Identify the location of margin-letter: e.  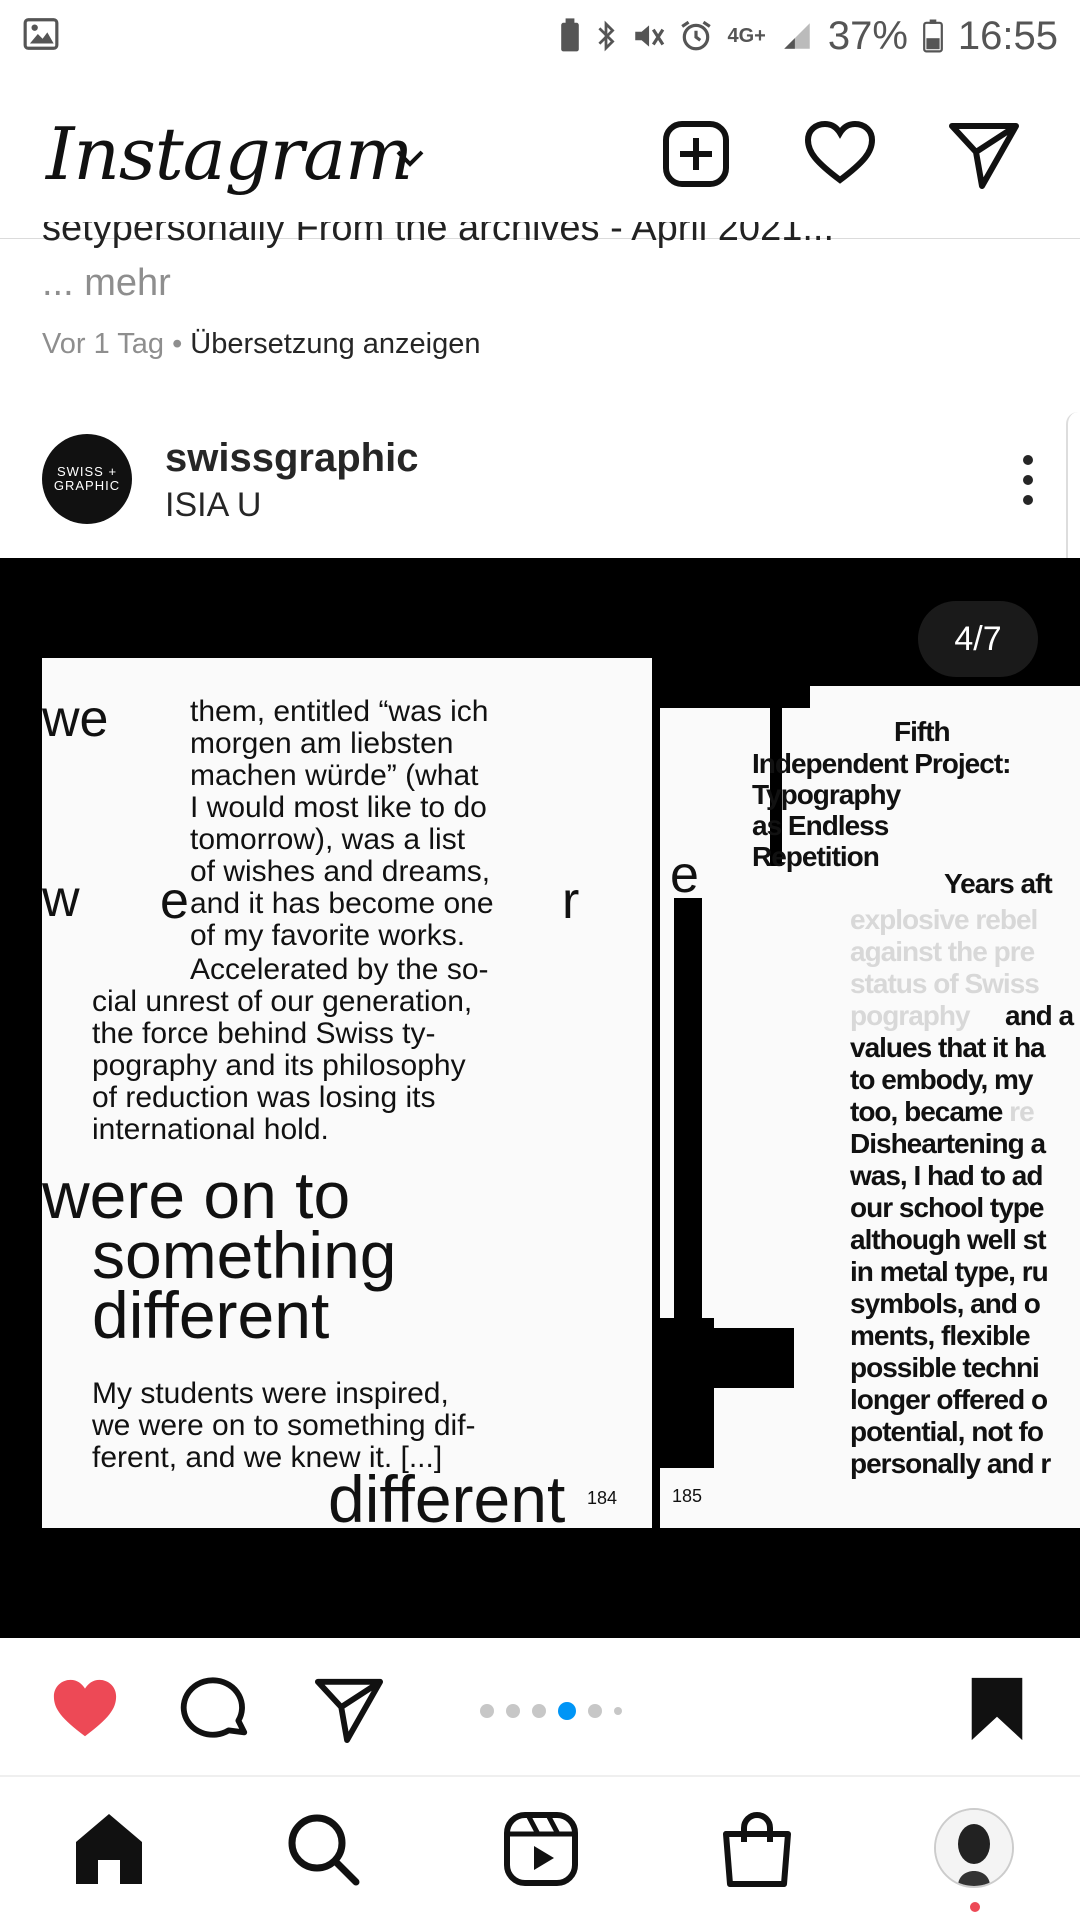
(684, 875).